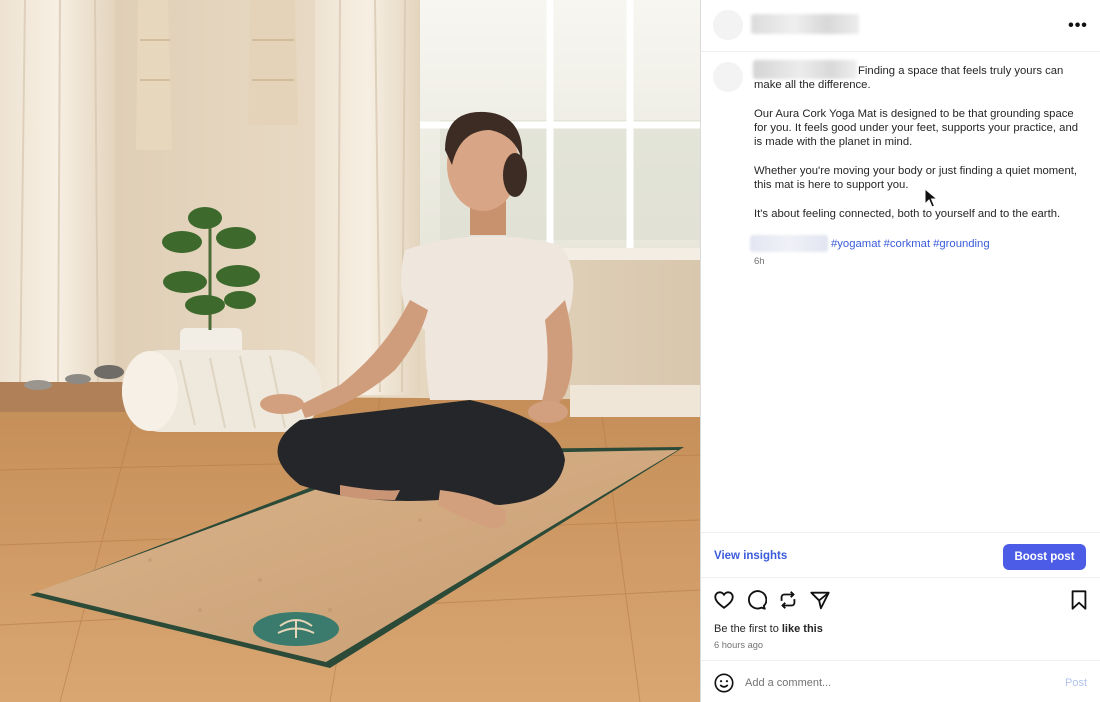 Image resolution: width=1100 pixels, height=702 pixels. Describe the element at coordinates (900, 555) in the screenshot. I see `insights-bar: View insights Boost post` at that location.